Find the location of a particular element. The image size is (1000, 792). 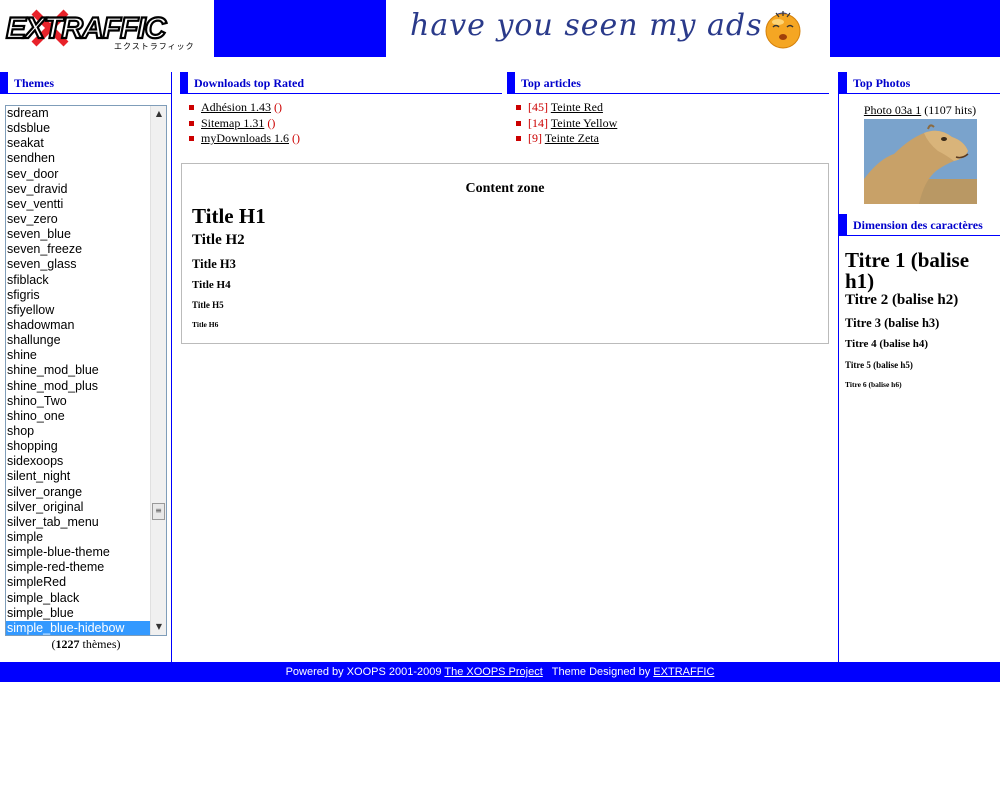

theme-option: silver_orange is located at coordinates (78, 492).